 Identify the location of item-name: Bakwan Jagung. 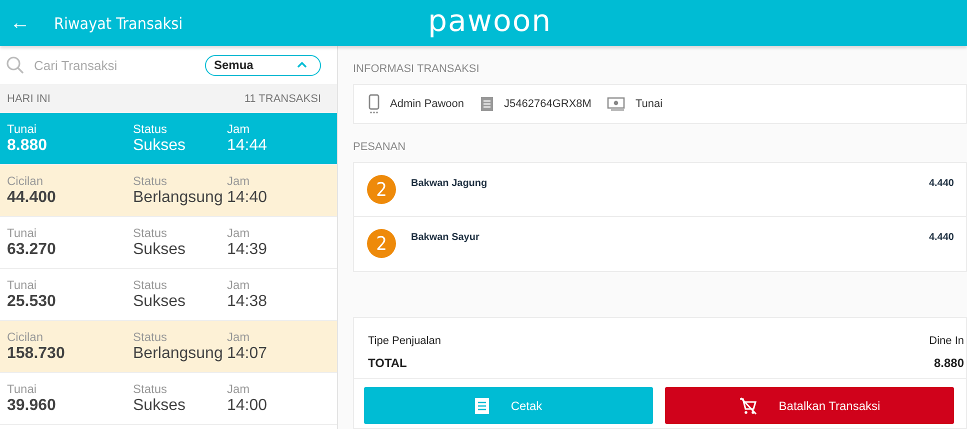
(449, 183).